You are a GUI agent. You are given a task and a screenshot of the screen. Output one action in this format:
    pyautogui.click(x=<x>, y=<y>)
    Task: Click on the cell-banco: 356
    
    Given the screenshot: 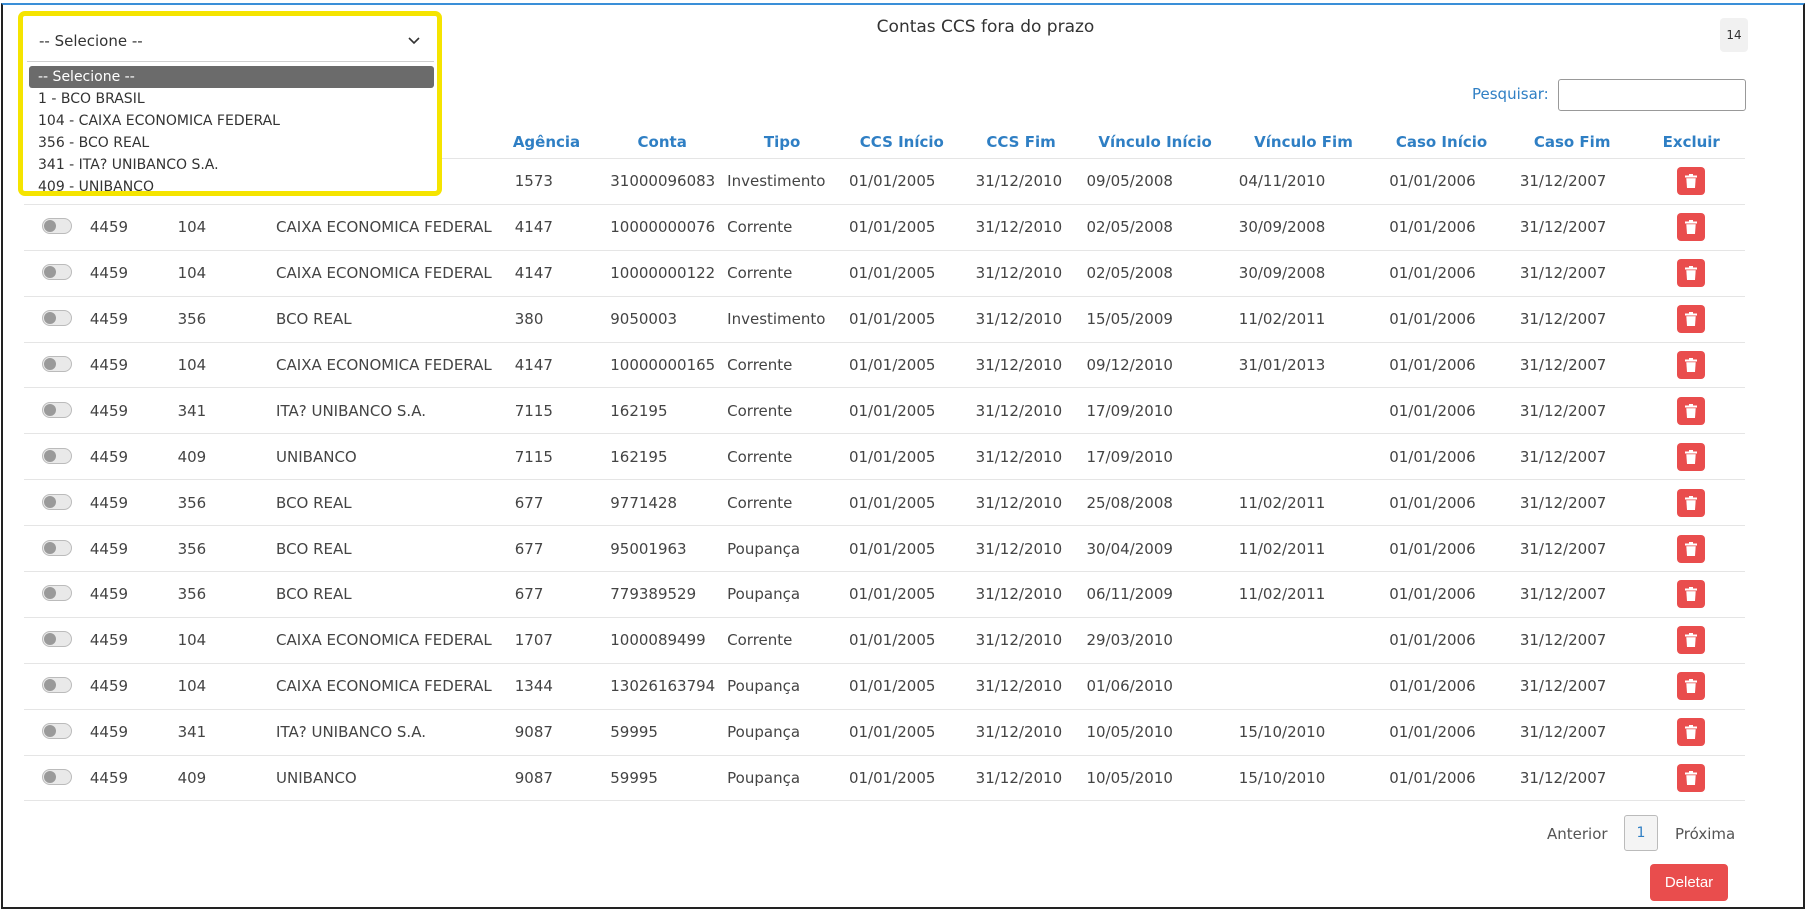 What is the action you would take?
    pyautogui.click(x=202, y=549)
    